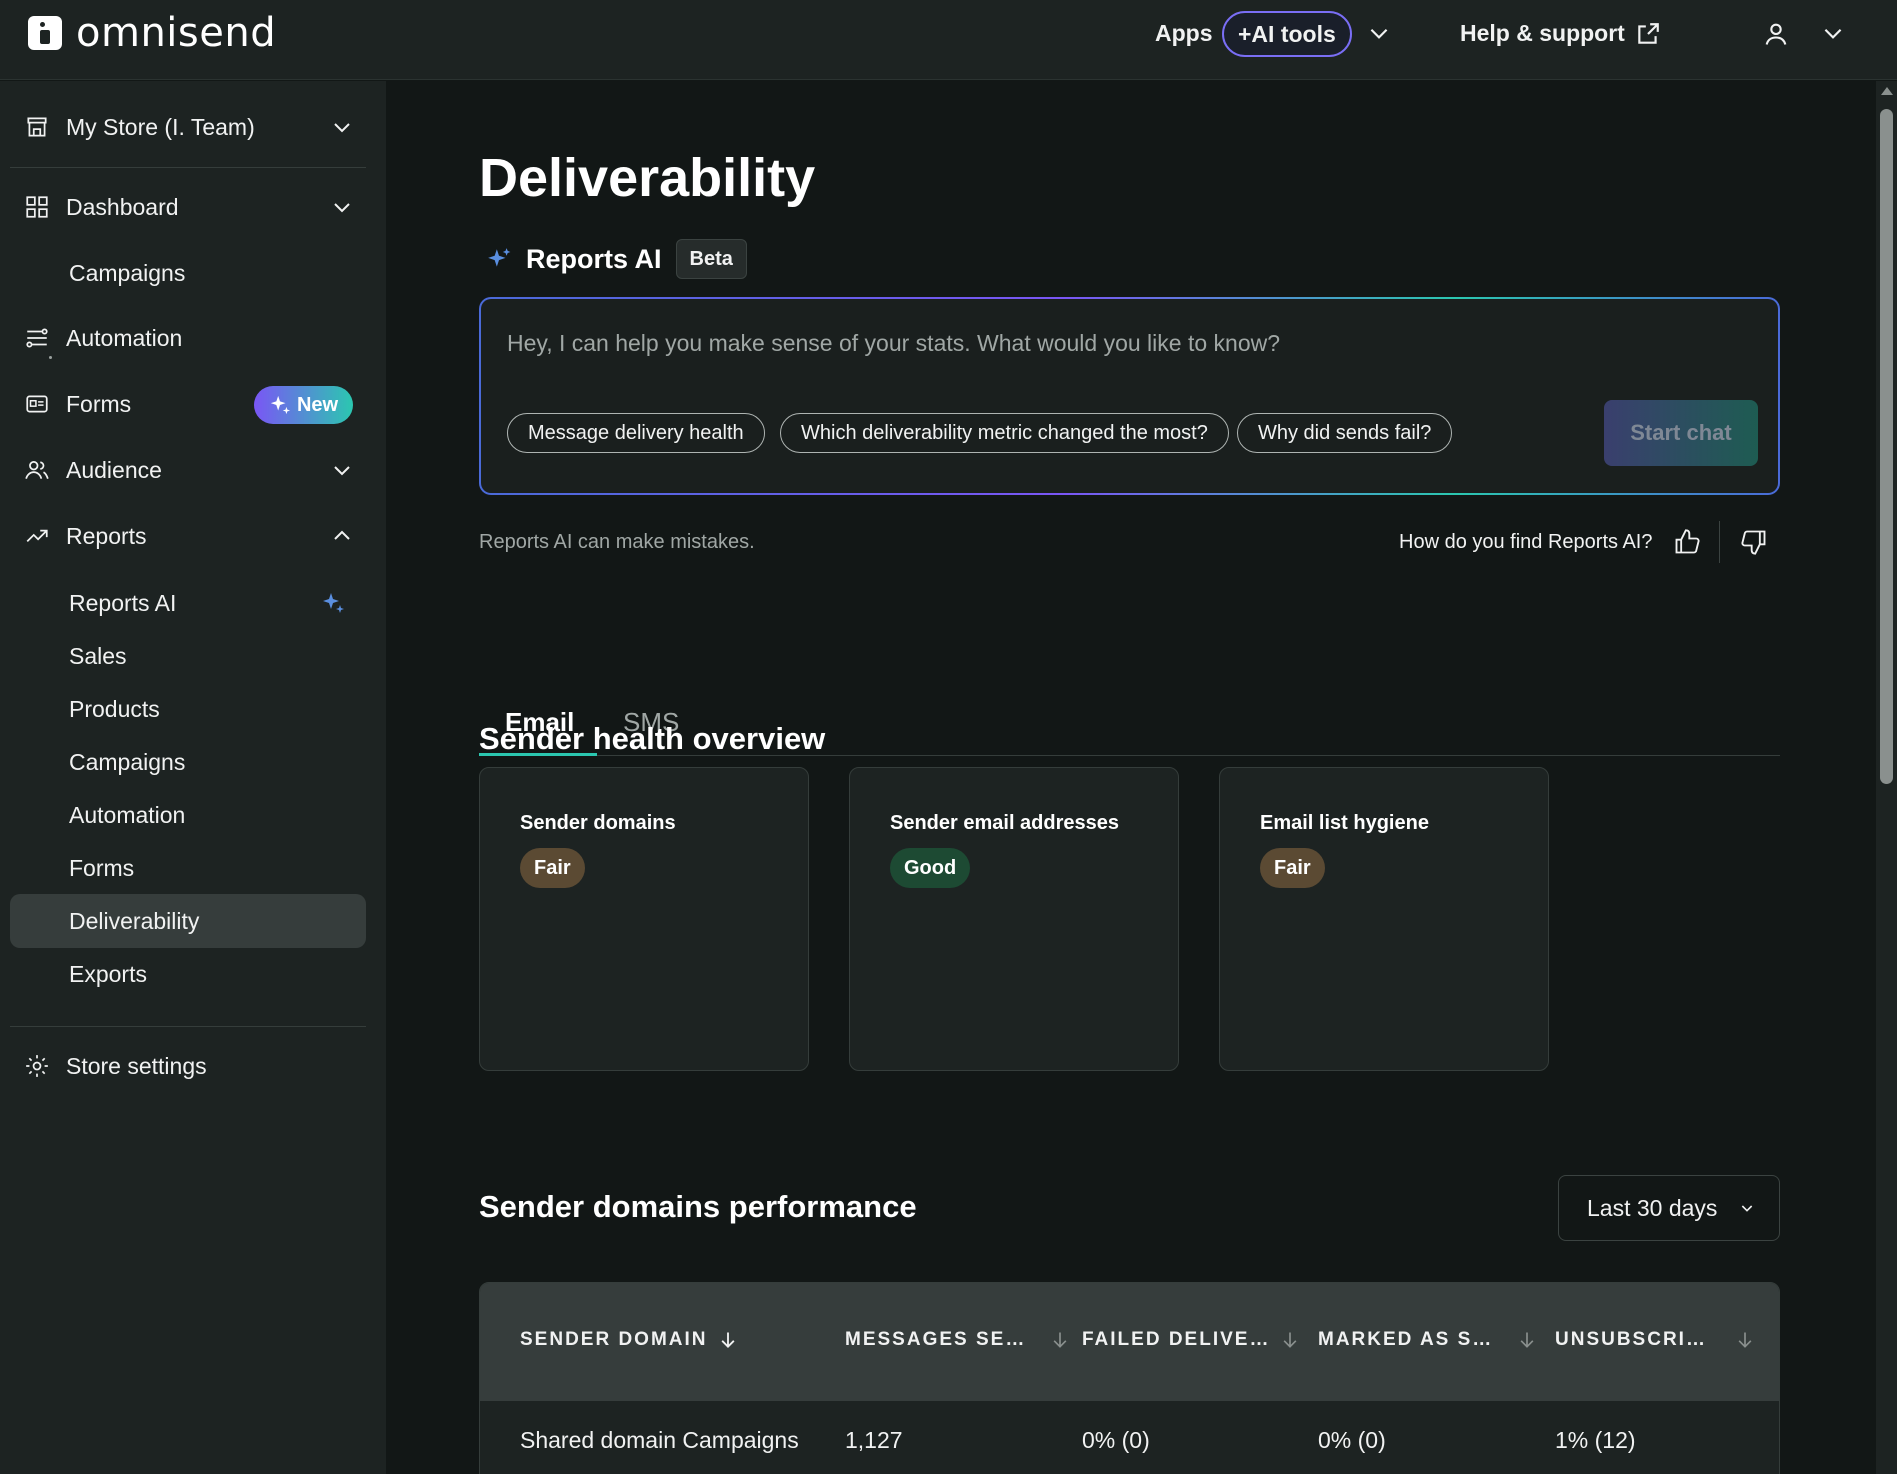  I want to click on ai-disclaimer: Reports AI can make mistakes., so click(617, 542).